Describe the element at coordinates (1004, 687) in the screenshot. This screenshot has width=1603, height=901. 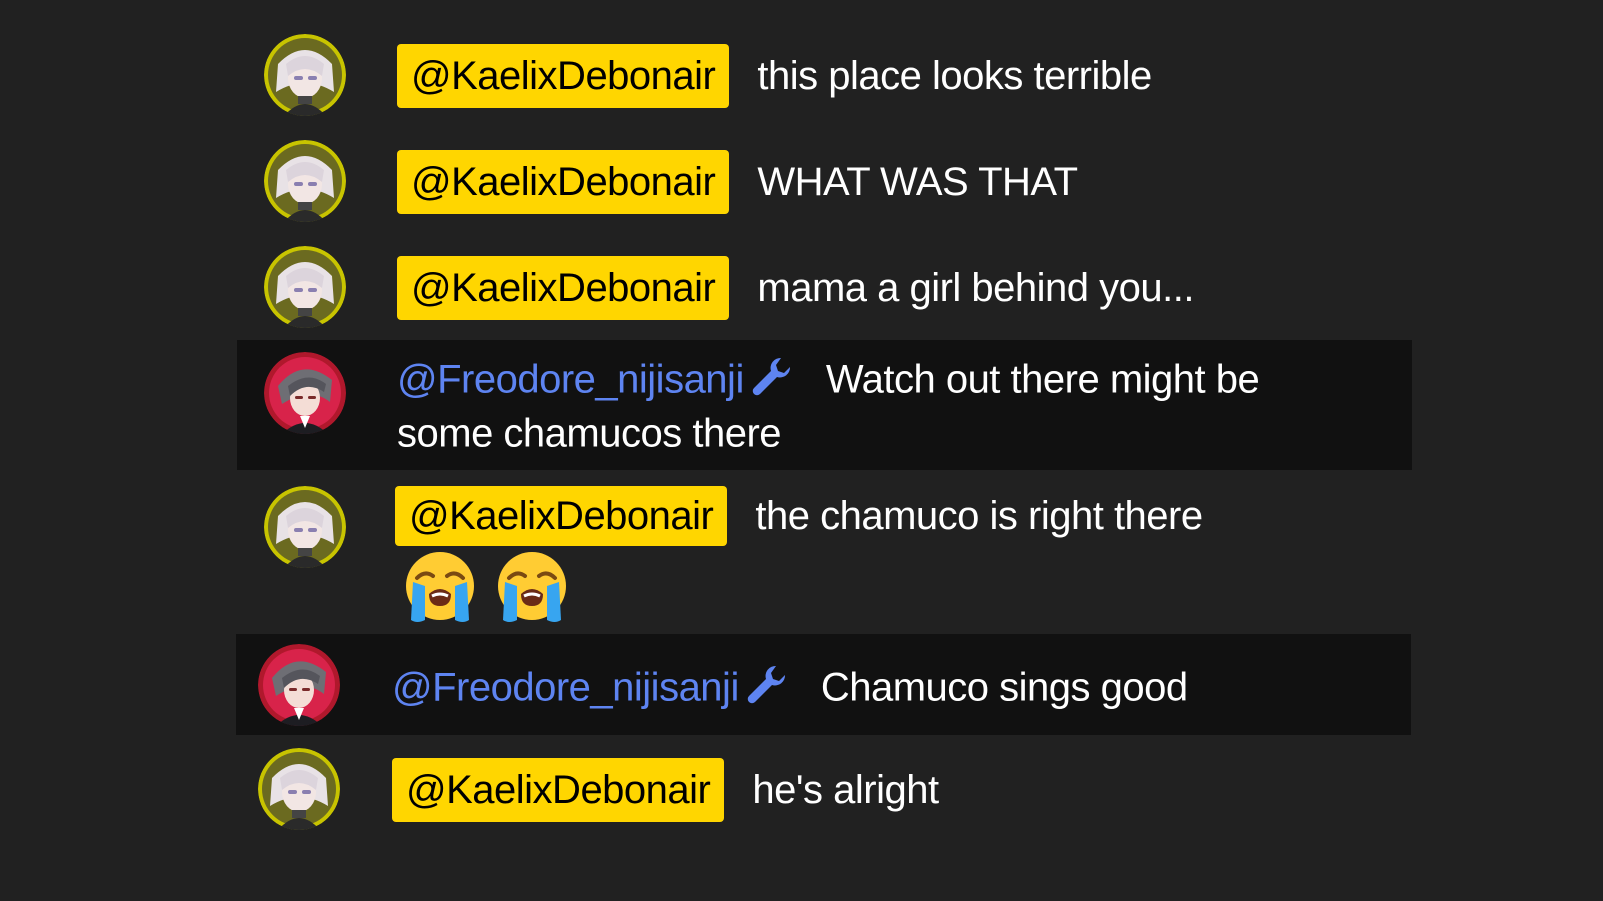
I see `message-text: Chamuco sings good` at that location.